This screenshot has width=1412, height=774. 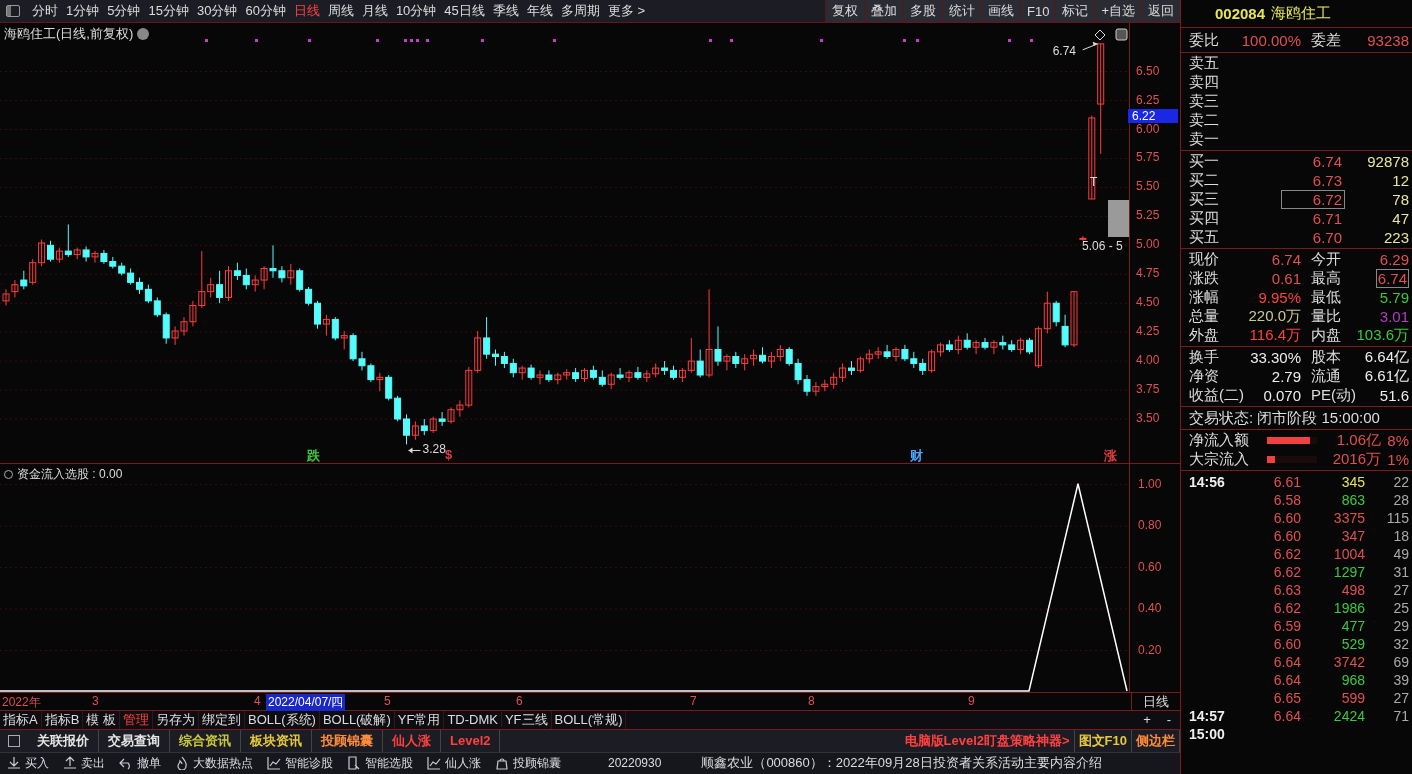 What do you see at coordinates (45, 11) in the screenshot?
I see `period-tab: 分时` at bounding box center [45, 11].